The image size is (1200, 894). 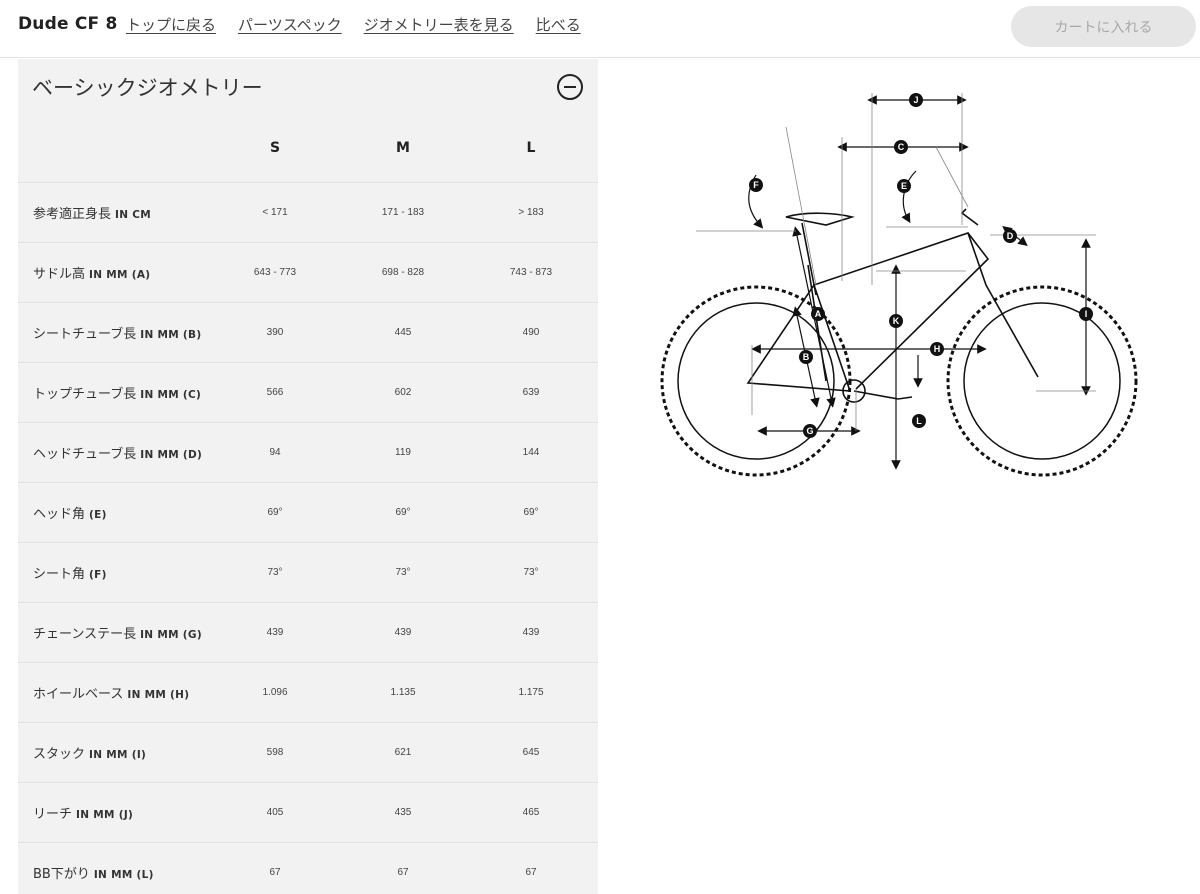 What do you see at coordinates (93, 874) in the screenshot?
I see `row-label: BB下がり IN MM (L)` at bounding box center [93, 874].